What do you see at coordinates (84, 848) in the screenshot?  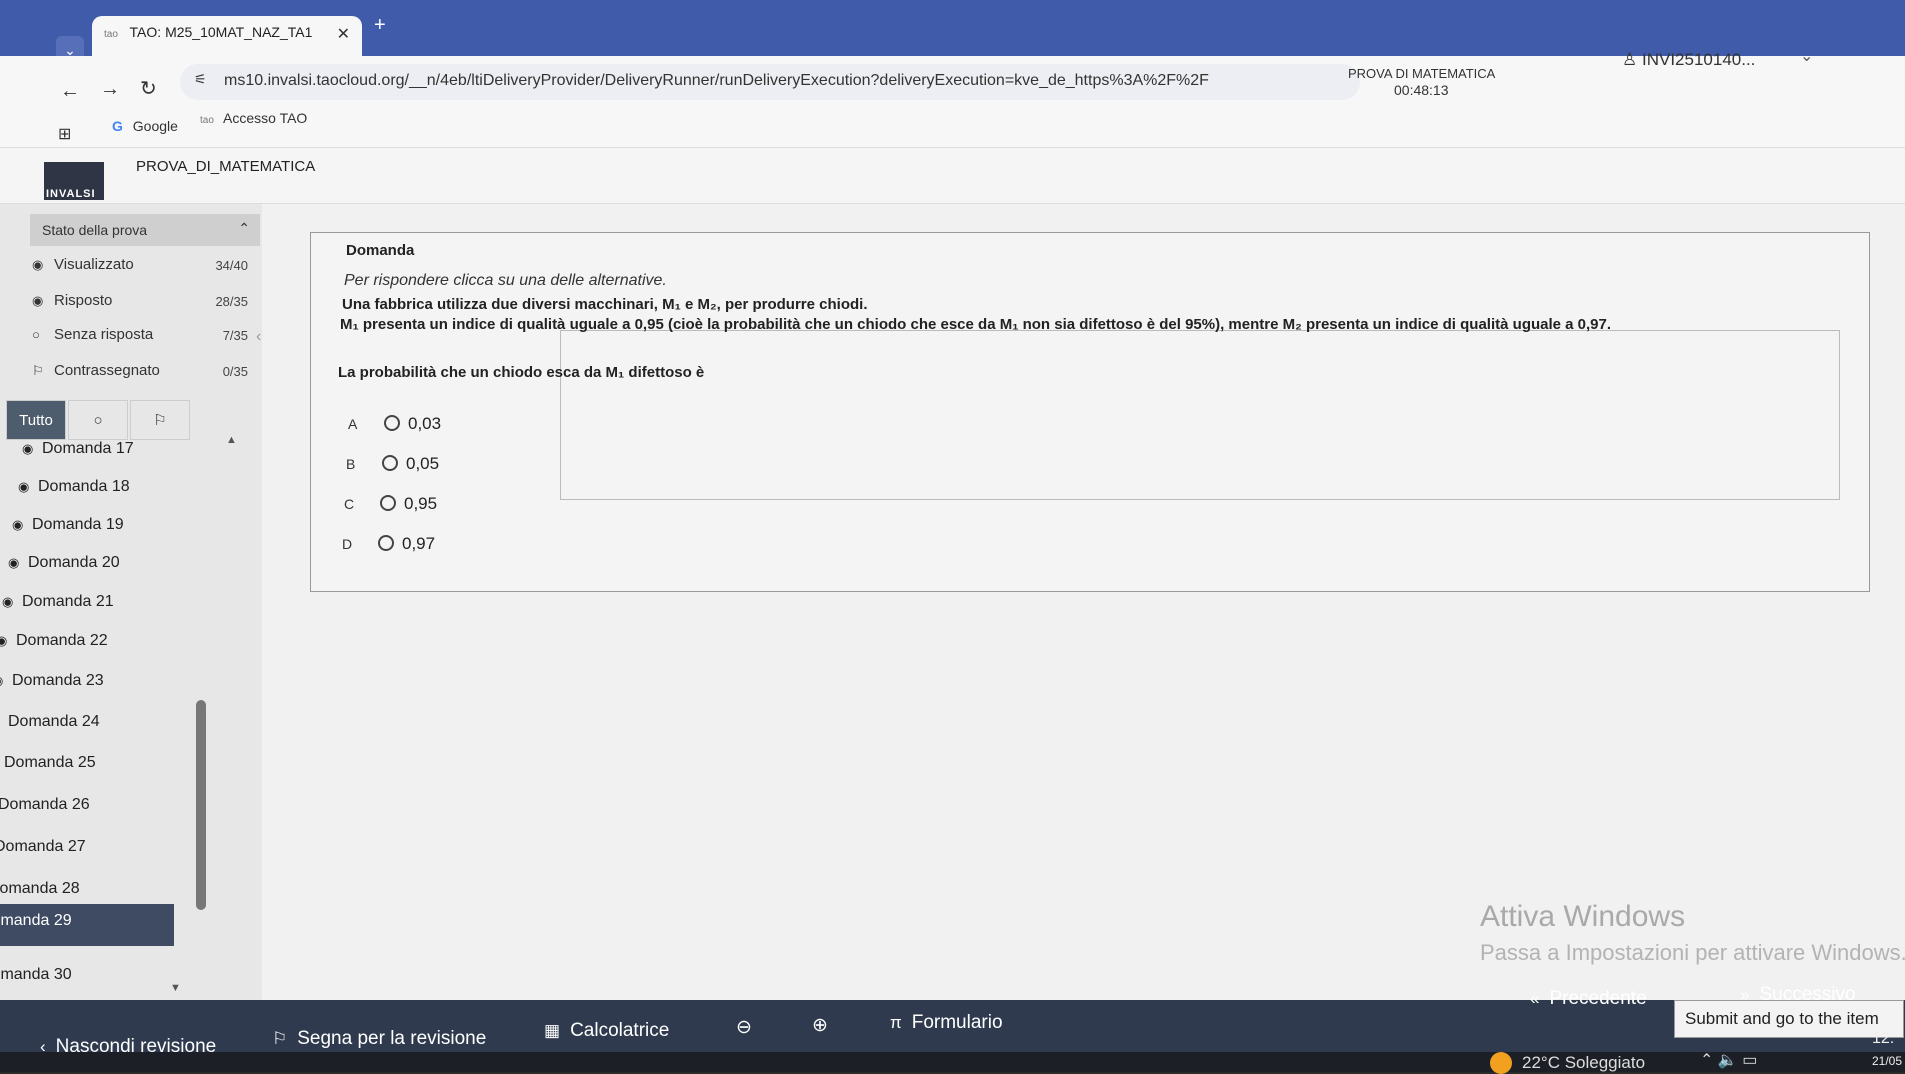 I see `question-item: Domanda 27` at bounding box center [84, 848].